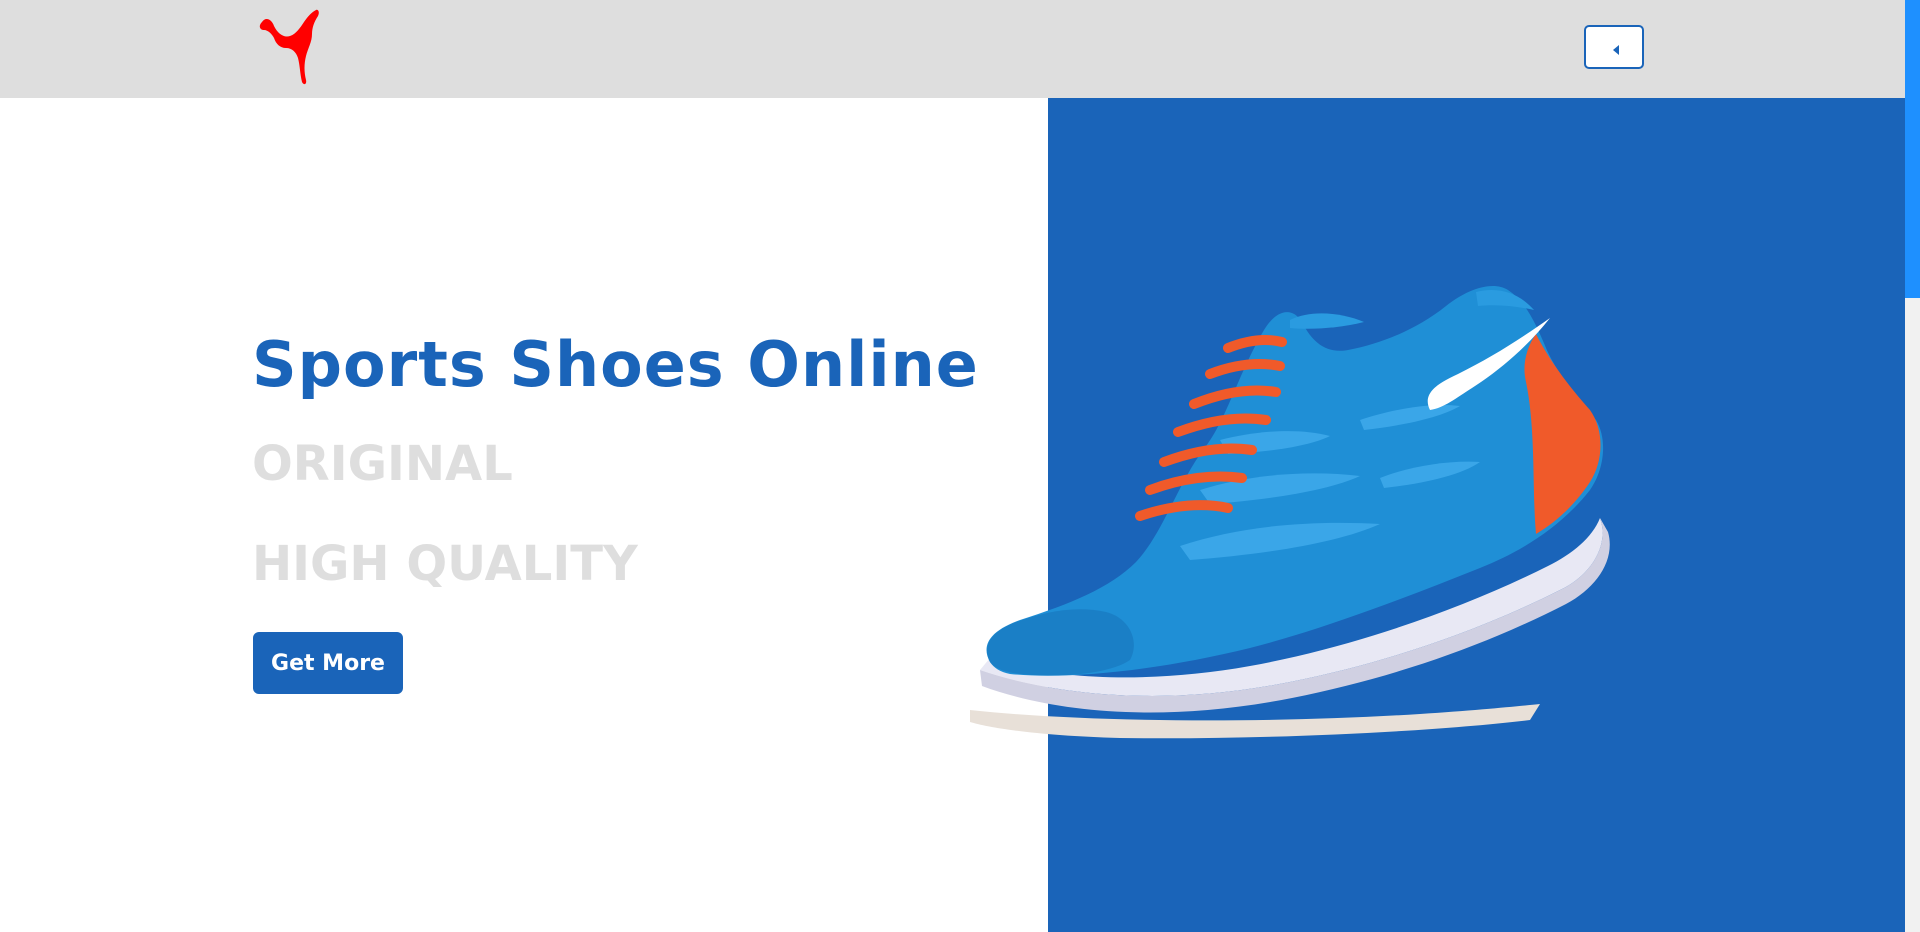 This screenshot has height=932, width=1920. I want to click on hero-title: Sports Shoes Online, so click(615, 364).